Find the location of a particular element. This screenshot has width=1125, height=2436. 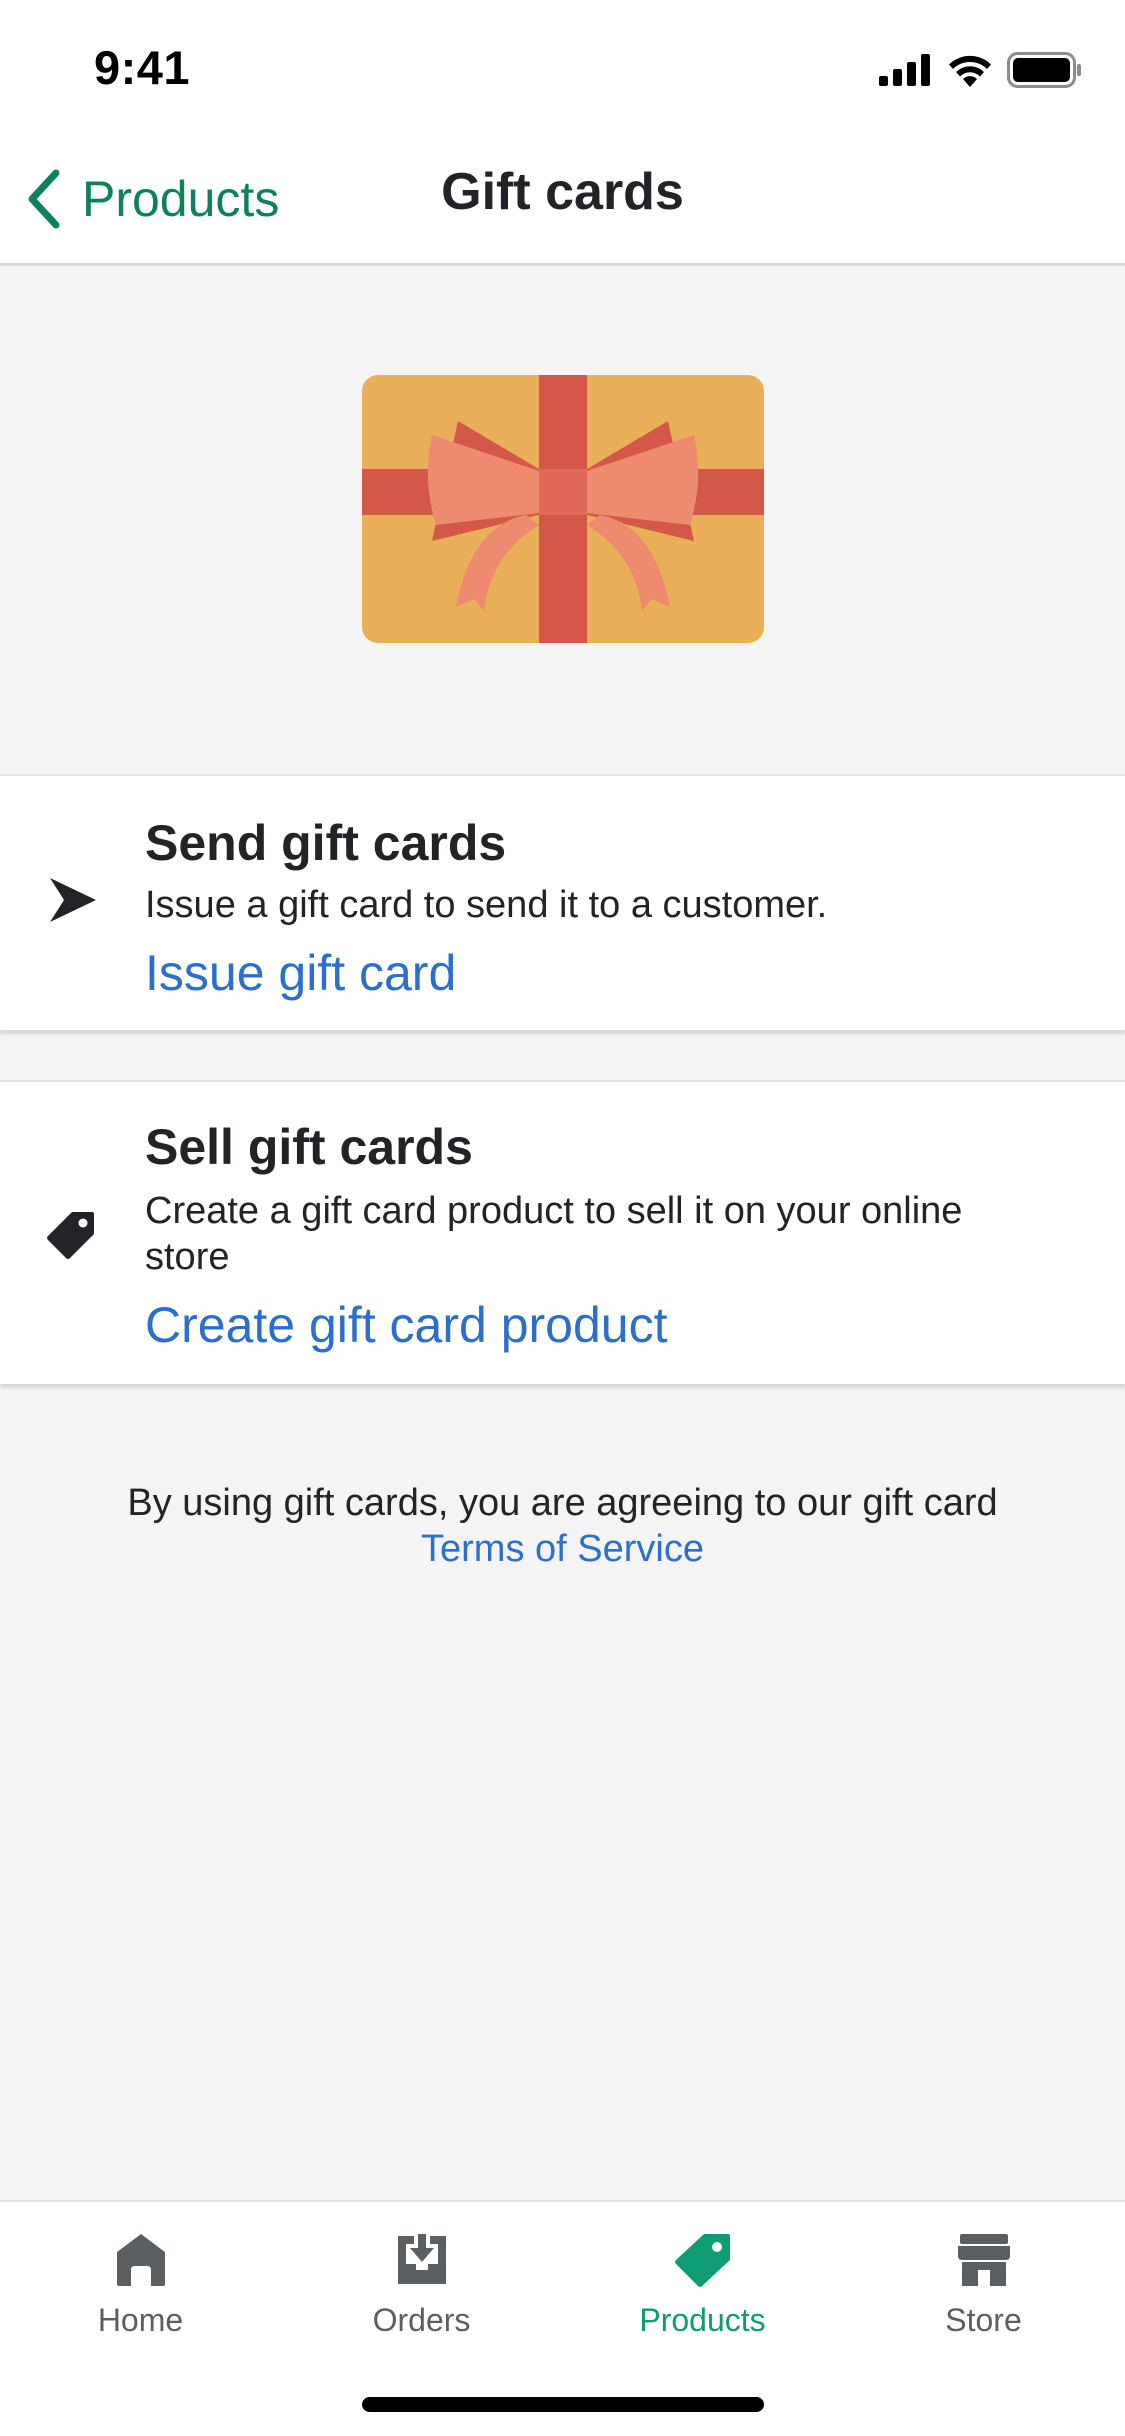

tab-orders: Orders is located at coordinates (421, 2302).